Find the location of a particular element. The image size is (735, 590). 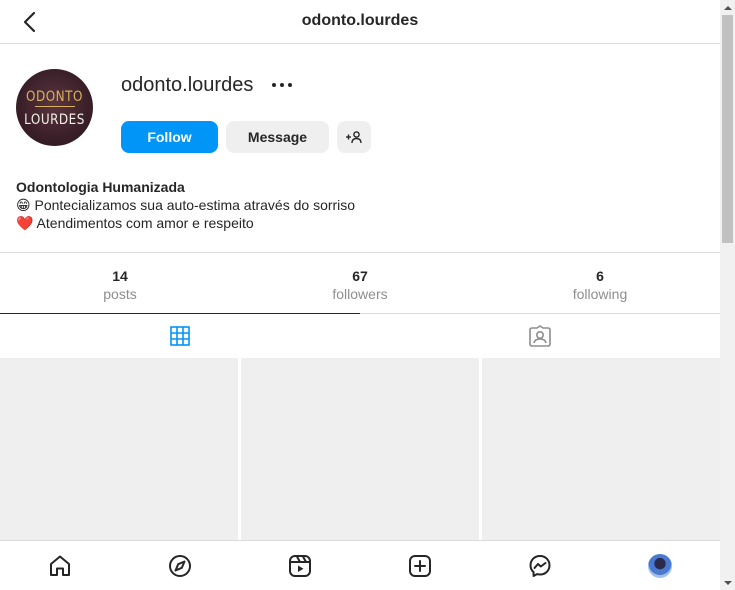

scrollbar-thumb is located at coordinates (727, 129).